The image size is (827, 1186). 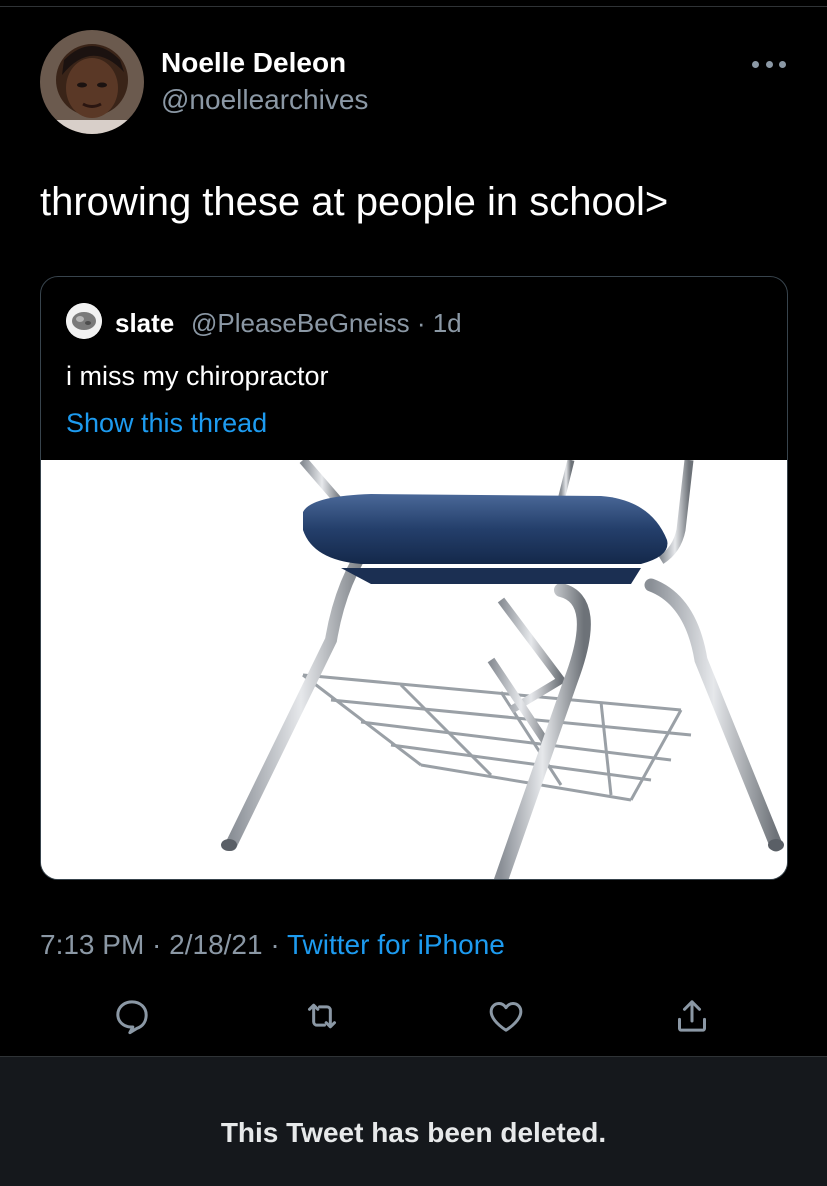 I want to click on quoted-tweet-text: i miss my chiropractor, so click(x=197, y=376).